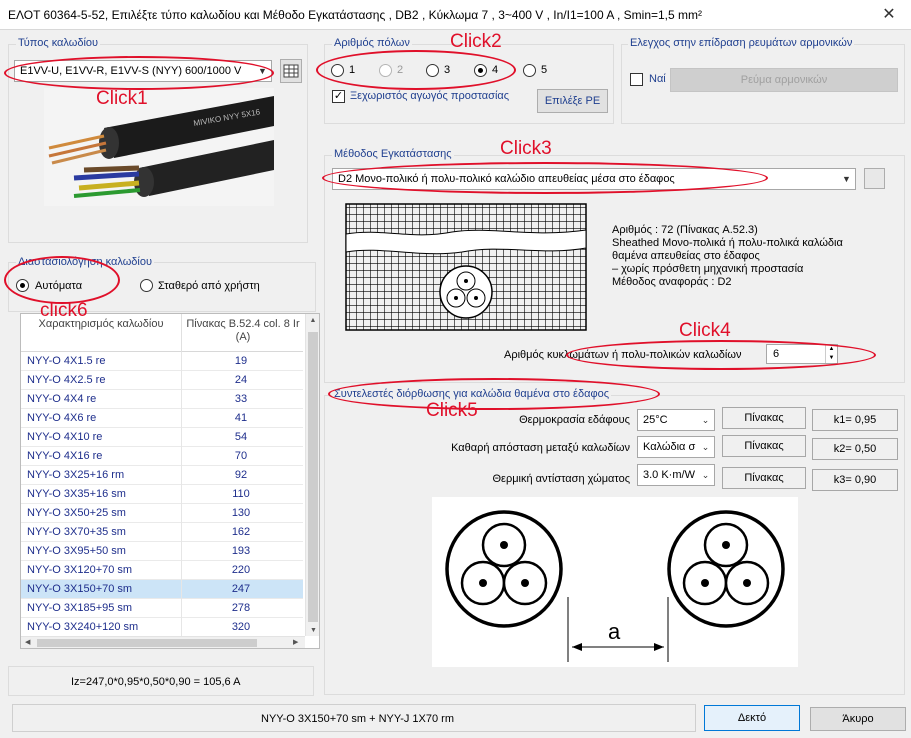 This screenshot has height=738, width=911. I want to click on iz-formula: Iz=247,0*0,95*0,50*0,90 = 105,6 A, so click(156, 682).